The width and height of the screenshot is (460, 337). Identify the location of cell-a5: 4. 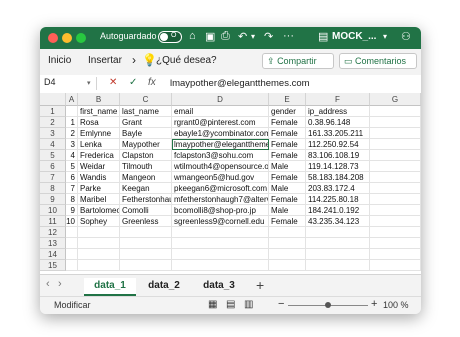
(72, 155).